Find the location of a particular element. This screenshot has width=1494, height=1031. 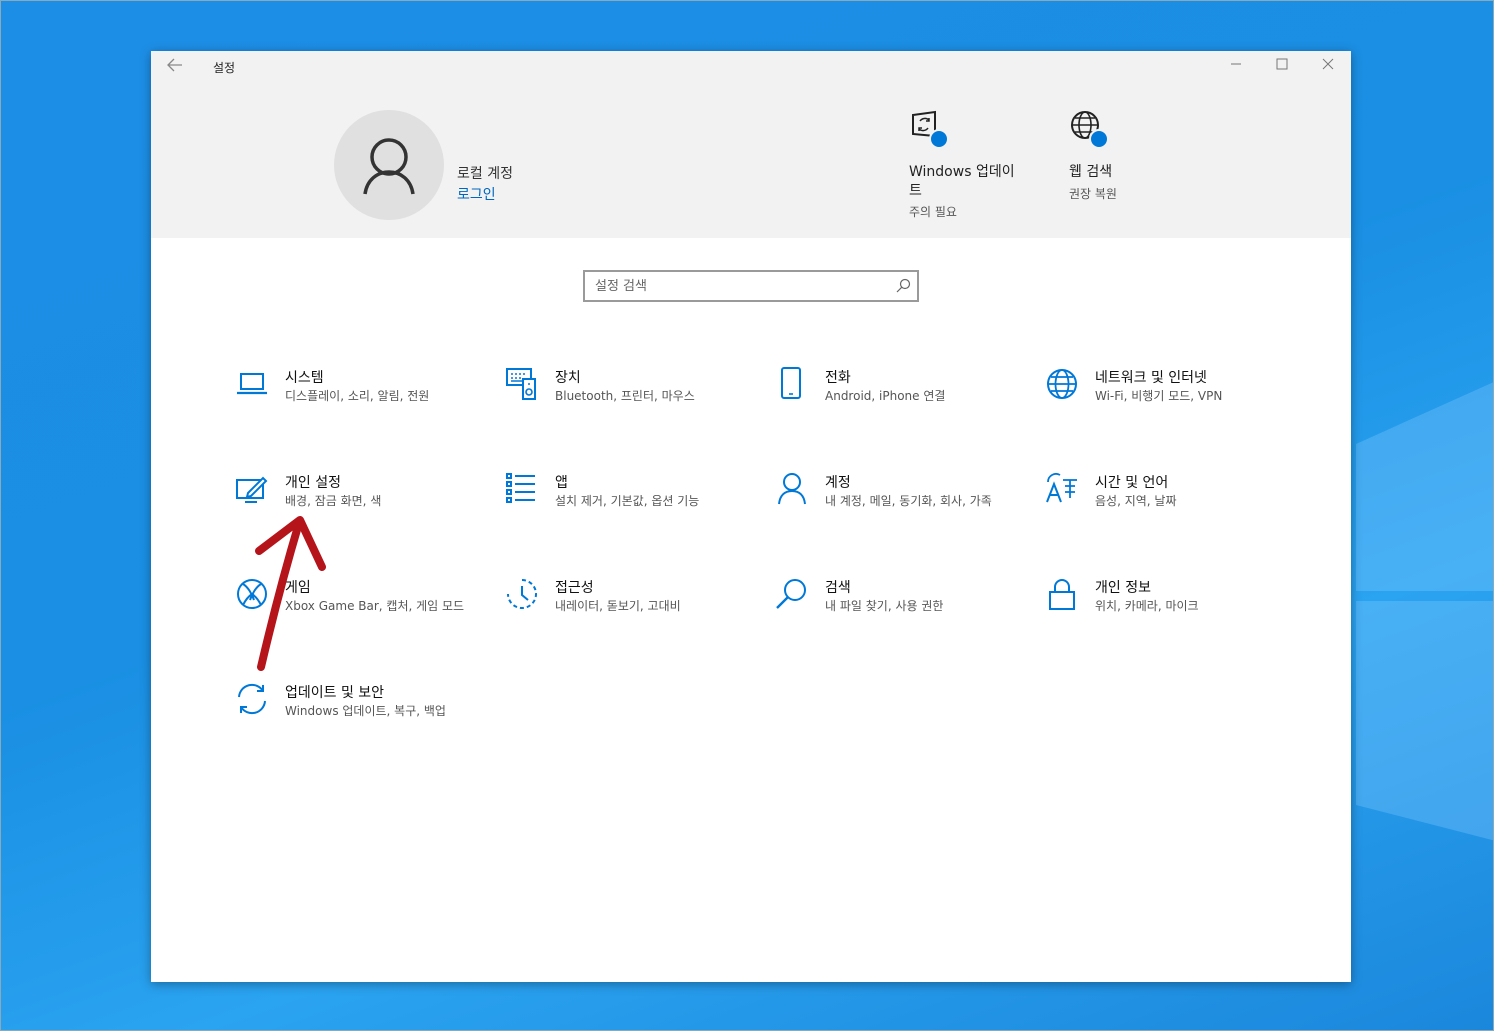

category-phone: 전화 Android, iPhone 연결 is located at coordinates (895, 407).